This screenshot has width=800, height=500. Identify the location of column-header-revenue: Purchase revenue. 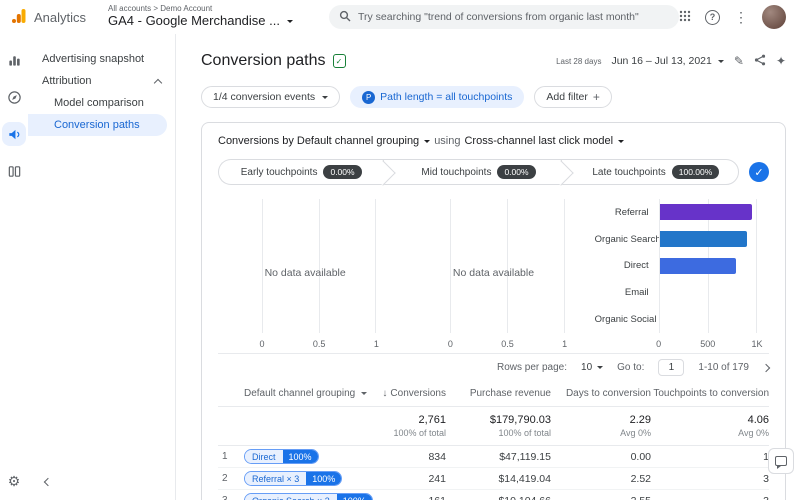
(498, 393).